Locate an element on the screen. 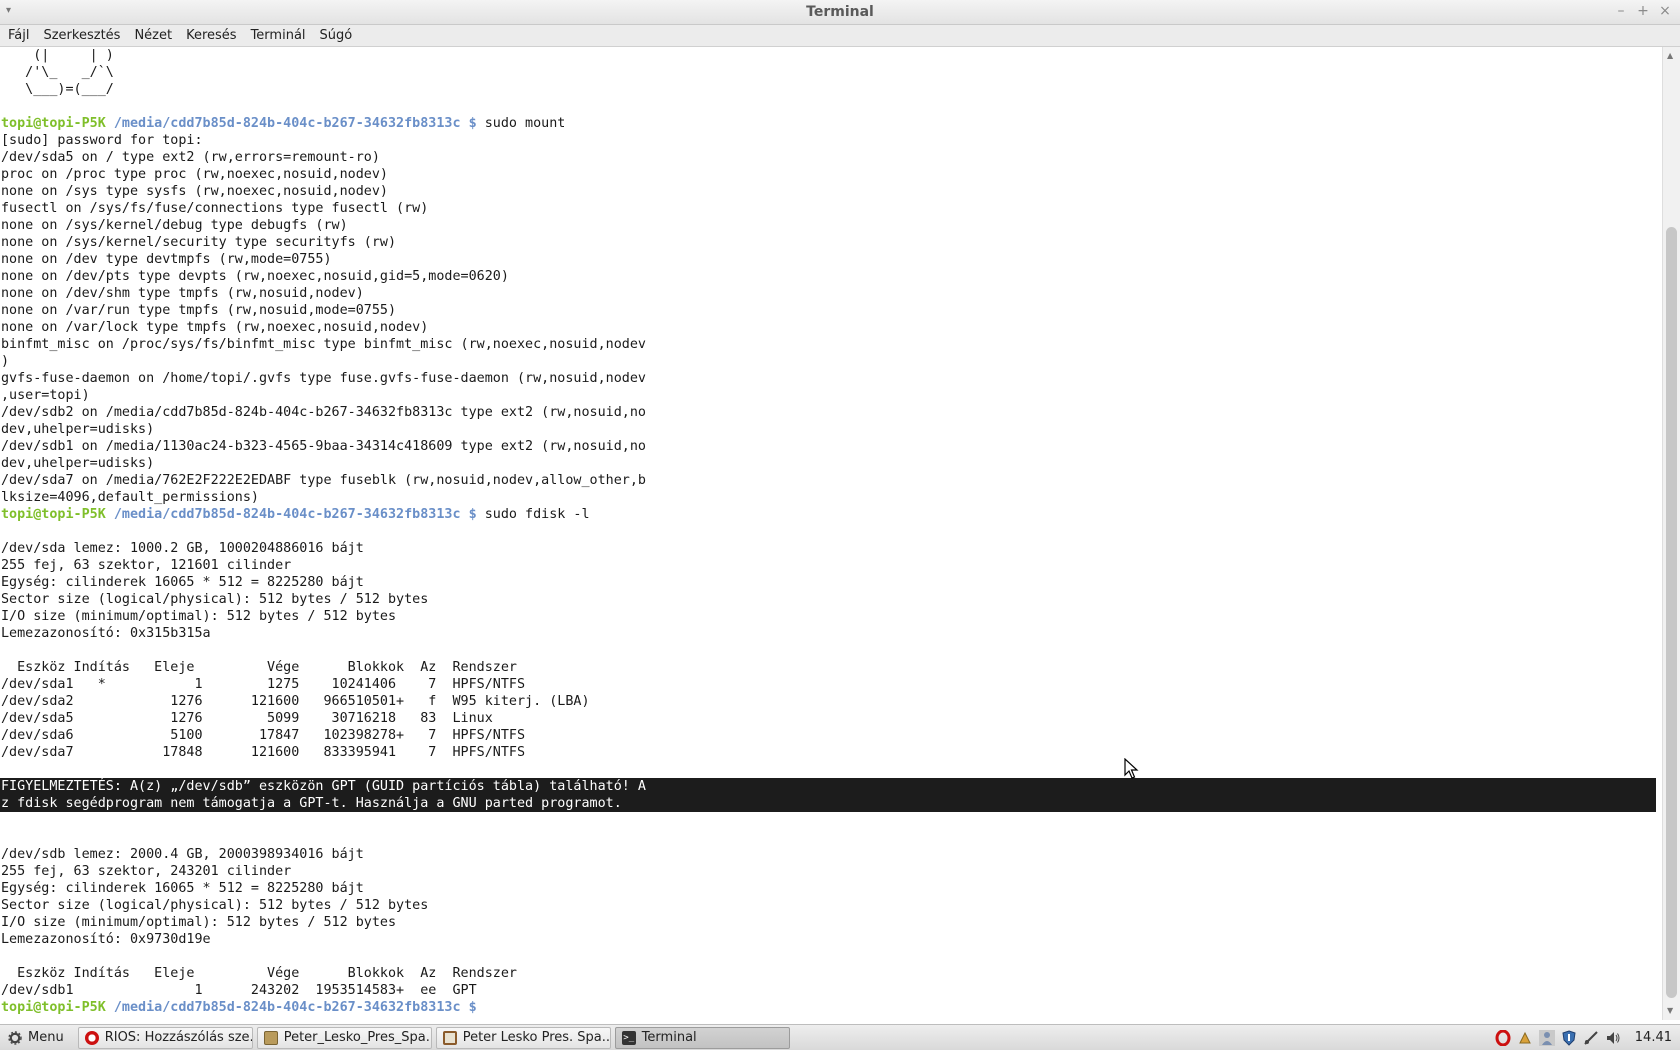  window-titlebar: ▾ Terminal – + × is located at coordinates (840, 12).